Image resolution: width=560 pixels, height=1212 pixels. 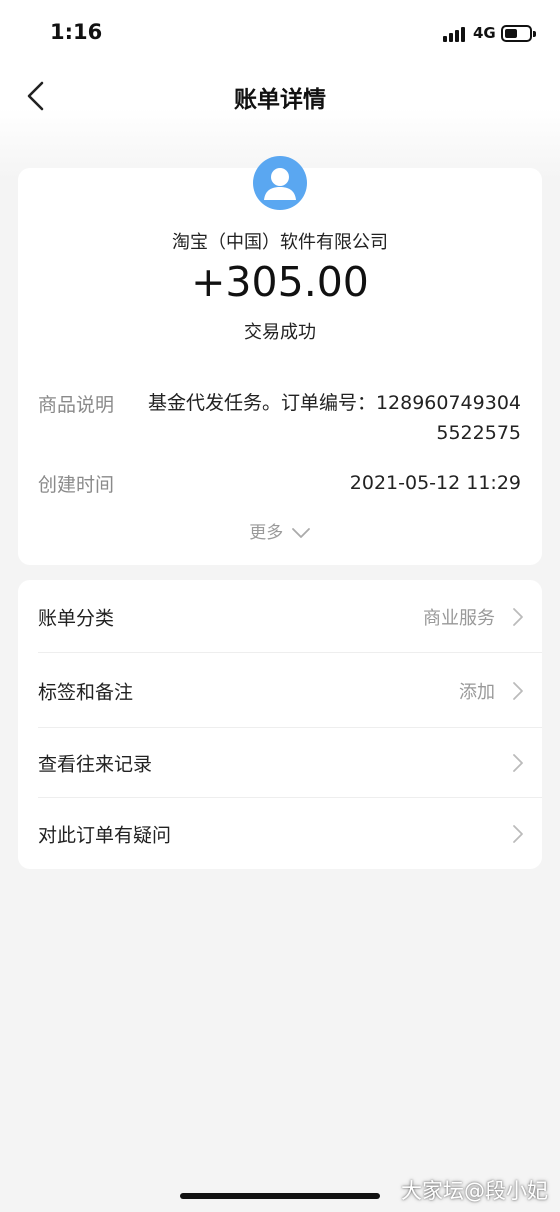 I want to click on chevron-down-icon, so click(x=300, y=533).